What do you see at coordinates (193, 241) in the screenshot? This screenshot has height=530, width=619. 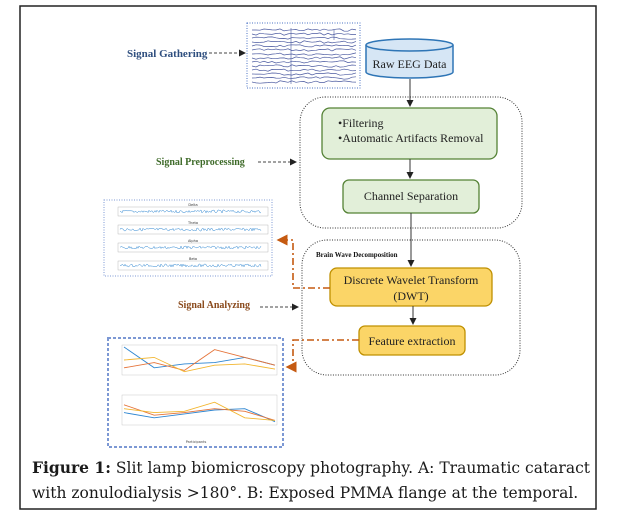 I see `band-title: Alpha` at bounding box center [193, 241].